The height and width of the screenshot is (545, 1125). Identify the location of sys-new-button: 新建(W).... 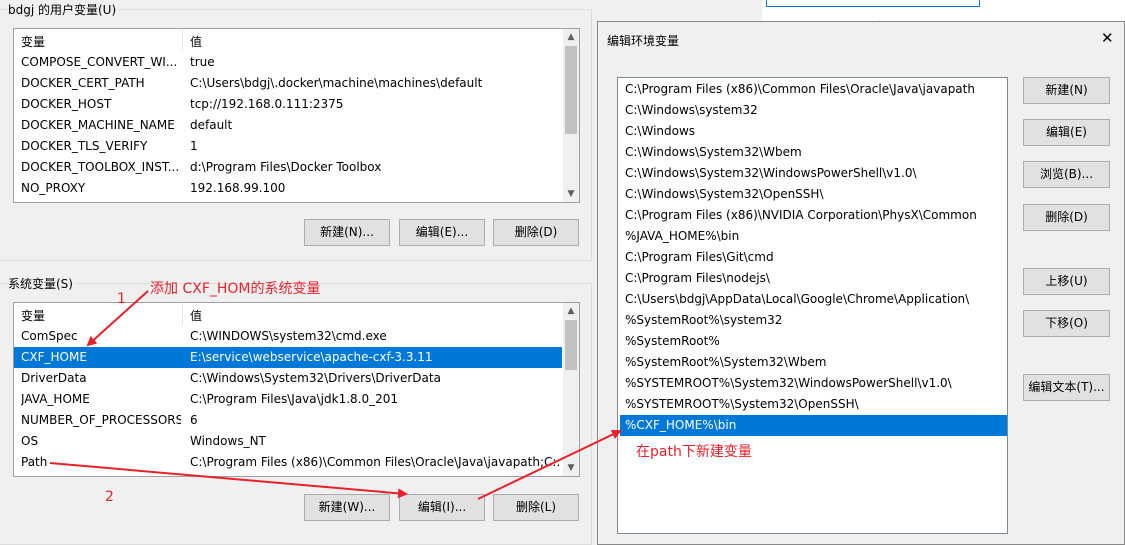
(347, 507).